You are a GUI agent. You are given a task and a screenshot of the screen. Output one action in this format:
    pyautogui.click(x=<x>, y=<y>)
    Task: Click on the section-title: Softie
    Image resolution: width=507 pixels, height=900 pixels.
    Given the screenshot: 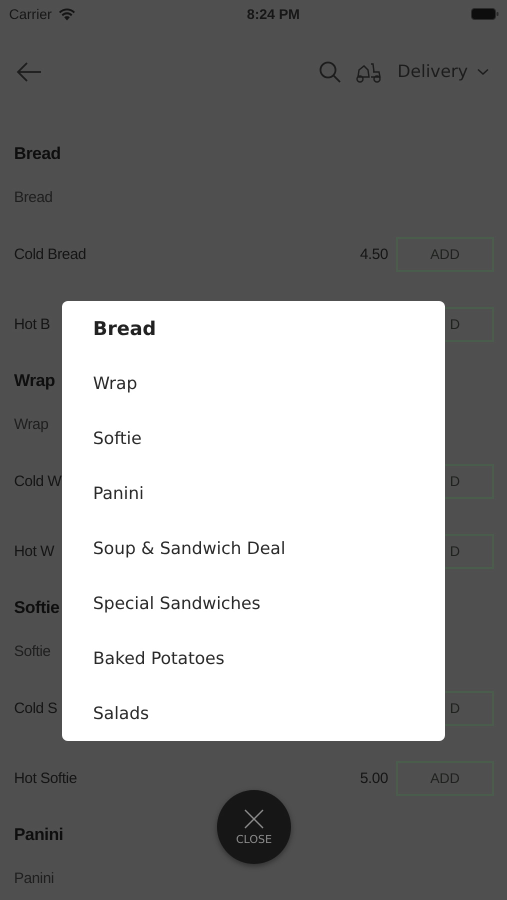 What is the action you would take?
    pyautogui.click(x=37, y=608)
    